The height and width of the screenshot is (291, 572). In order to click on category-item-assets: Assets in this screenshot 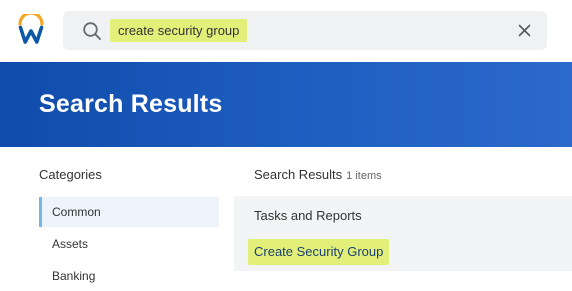, I will do `click(129, 244)`.